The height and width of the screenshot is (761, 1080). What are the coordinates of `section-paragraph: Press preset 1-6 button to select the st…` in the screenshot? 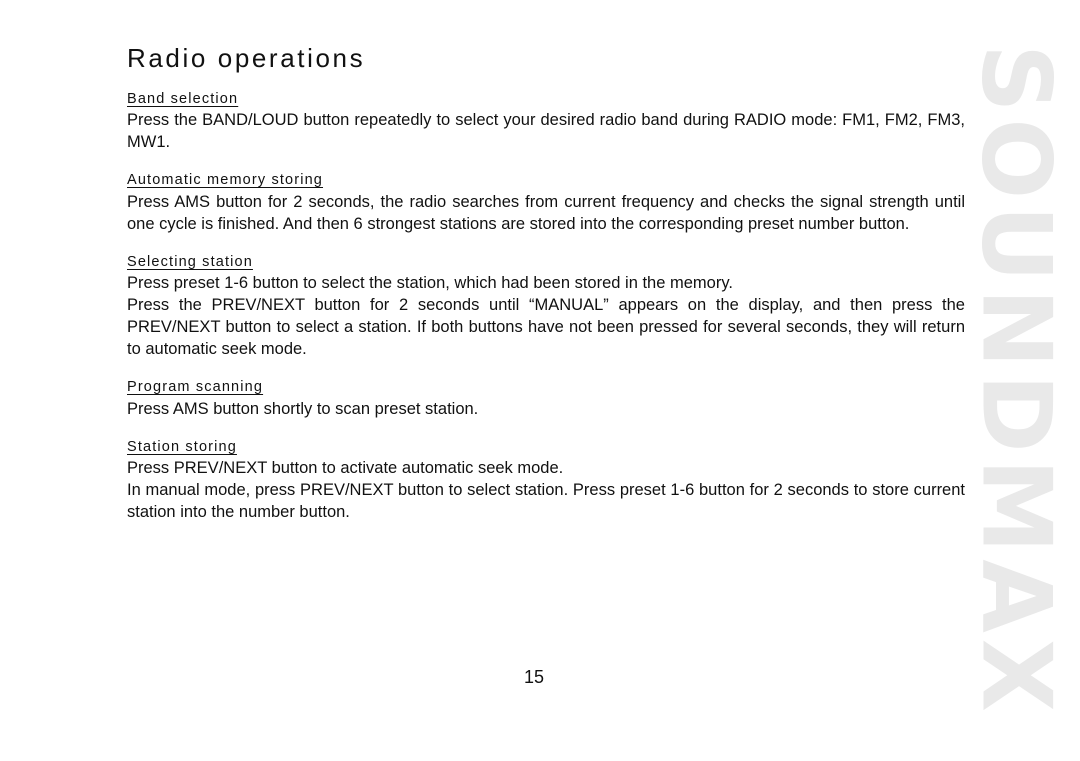 It's located at (430, 283).